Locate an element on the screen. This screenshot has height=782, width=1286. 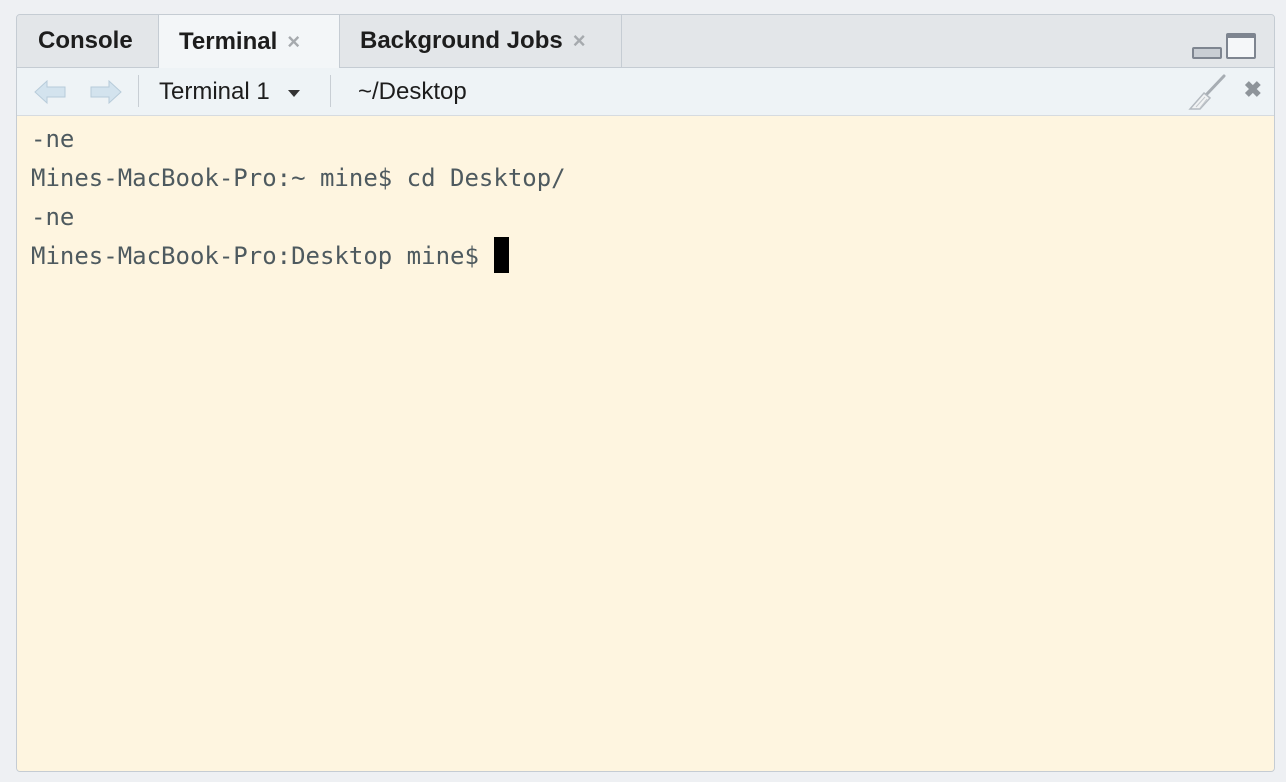
tab-background-jobs-label: Background Jobs is located at coordinates (461, 40).